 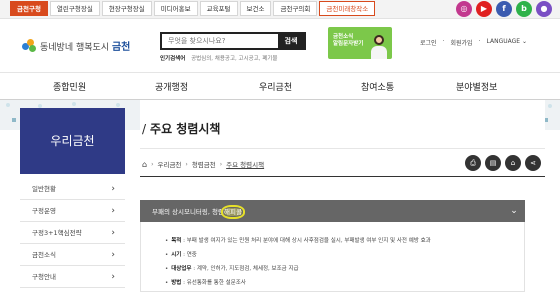 I want to click on main-nav: 종합민원 공개행정 우리금천 참여소통 분야별정보, so click(x=280, y=86).